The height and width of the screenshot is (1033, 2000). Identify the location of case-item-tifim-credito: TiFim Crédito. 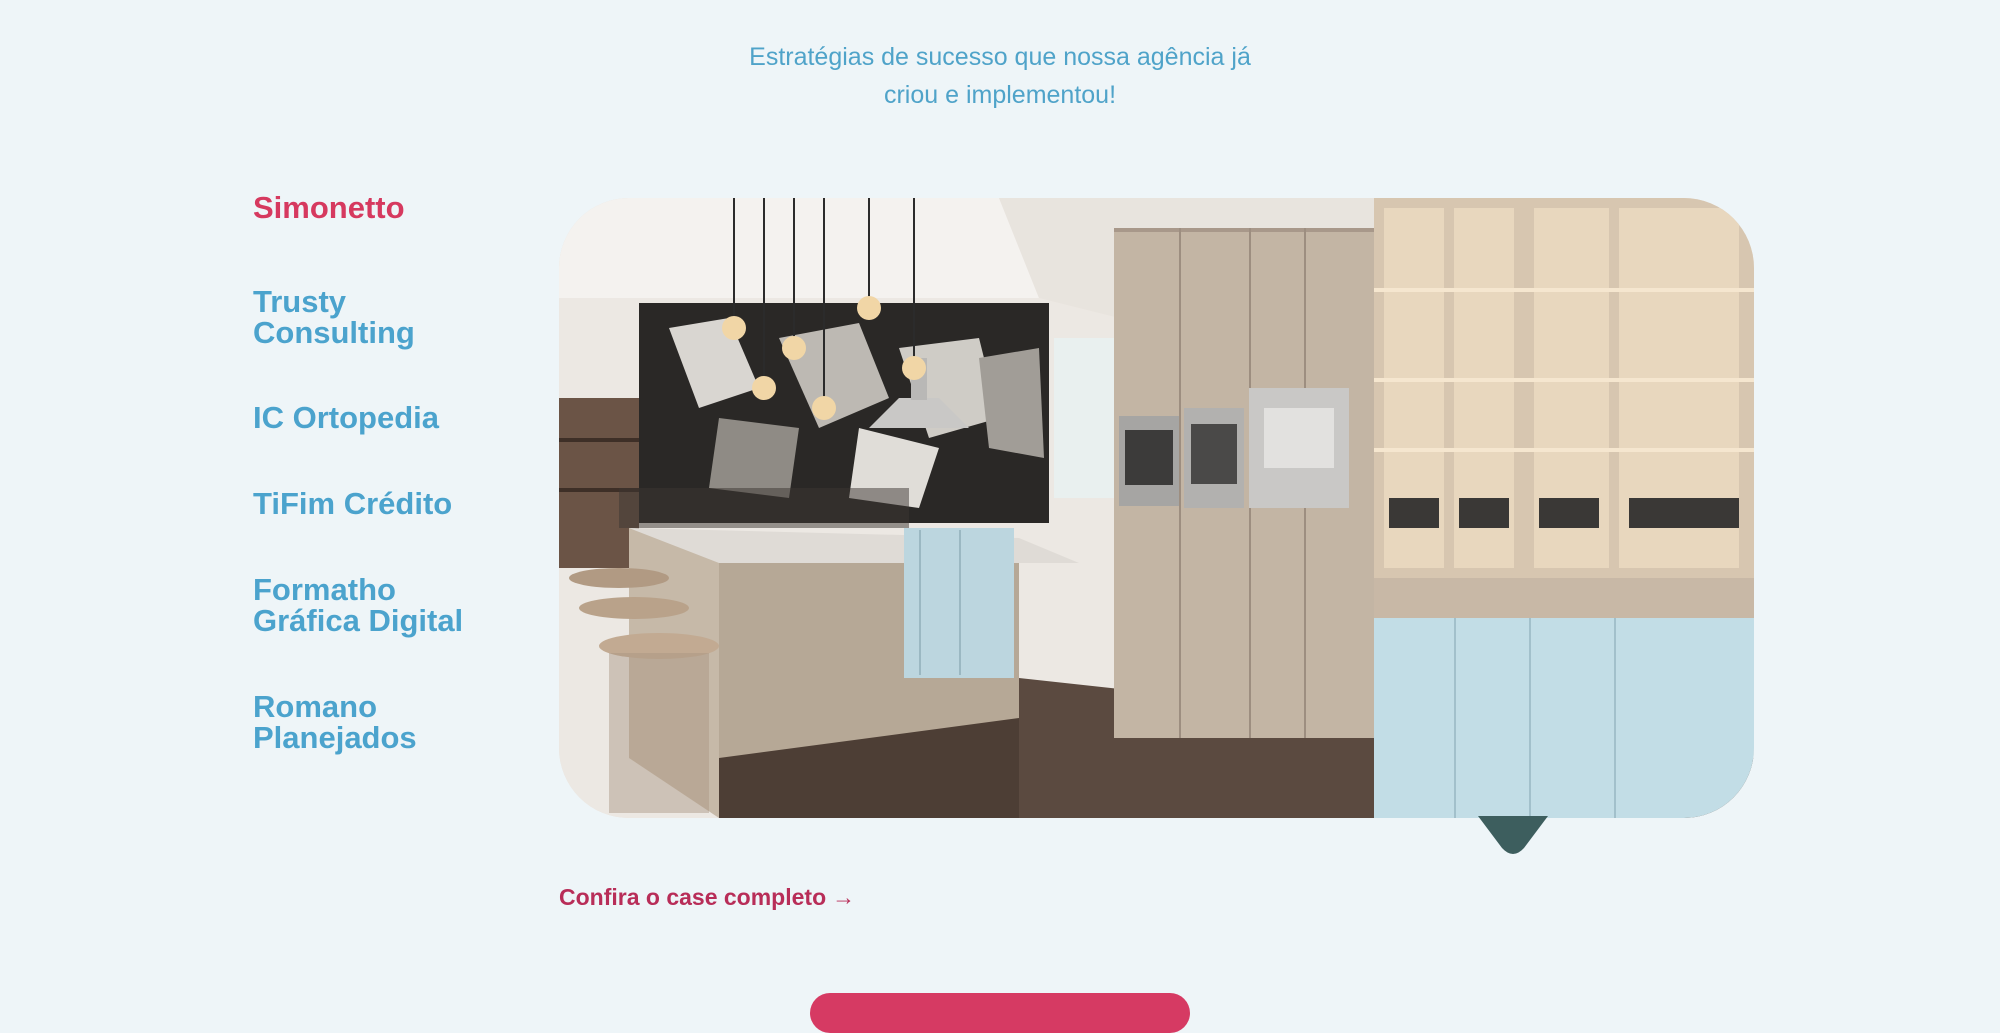
(388, 503).